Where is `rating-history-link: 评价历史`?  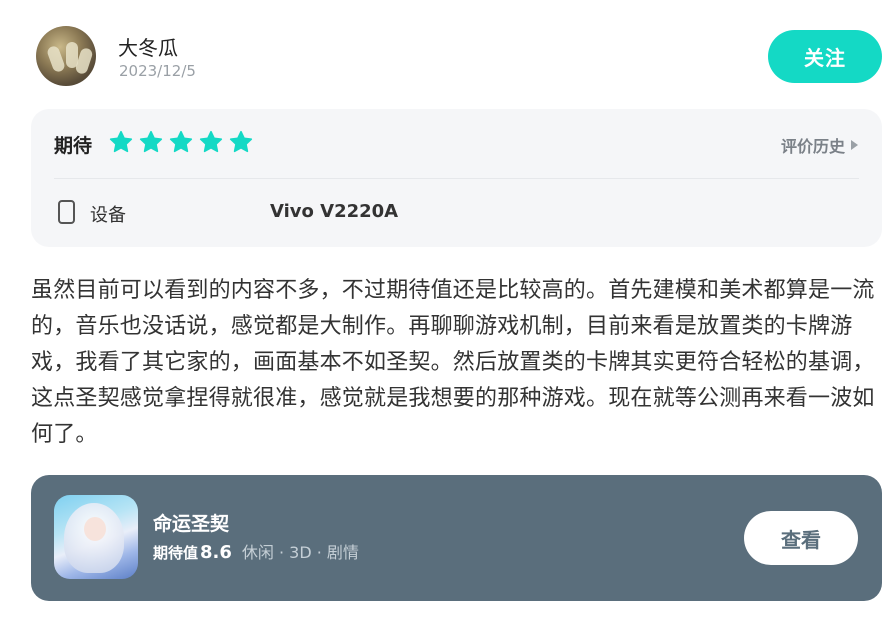 rating-history-link: 评价历史 is located at coordinates (819, 145).